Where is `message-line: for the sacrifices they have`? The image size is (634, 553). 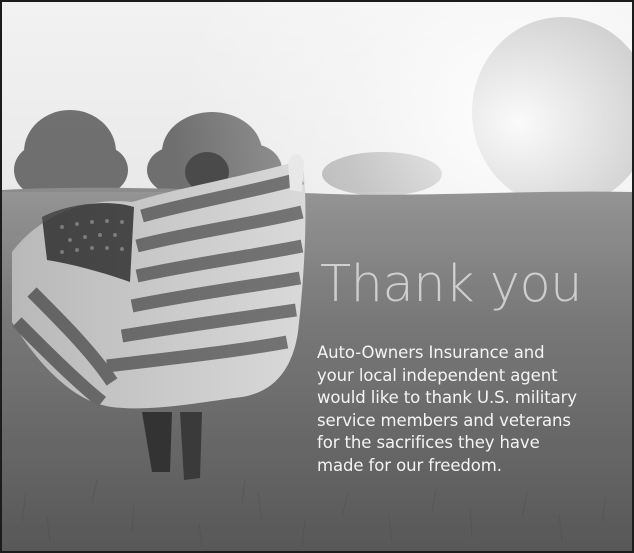
message-line: for the sacrifices they have is located at coordinates (428, 442).